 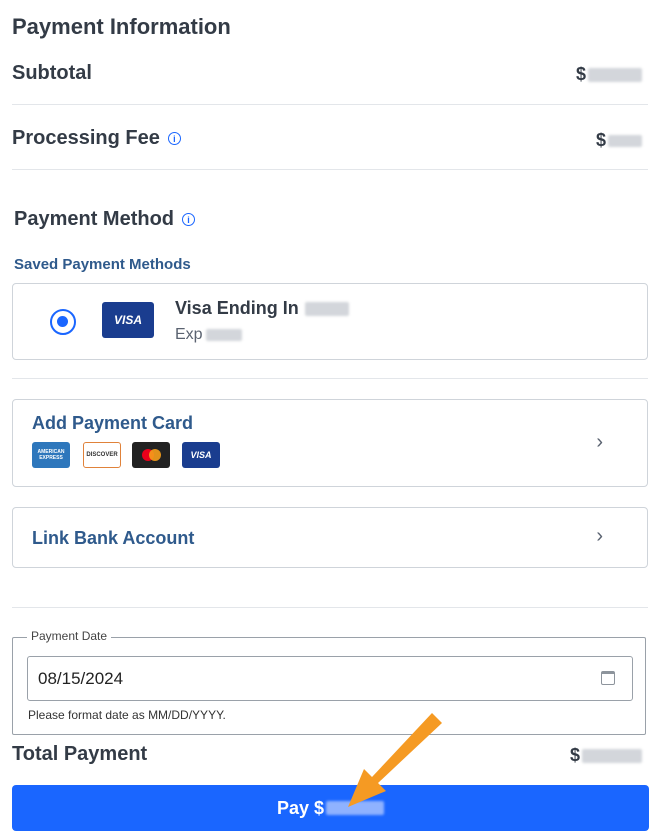 I want to click on payment-date-legend: Payment Date, so click(x=69, y=636).